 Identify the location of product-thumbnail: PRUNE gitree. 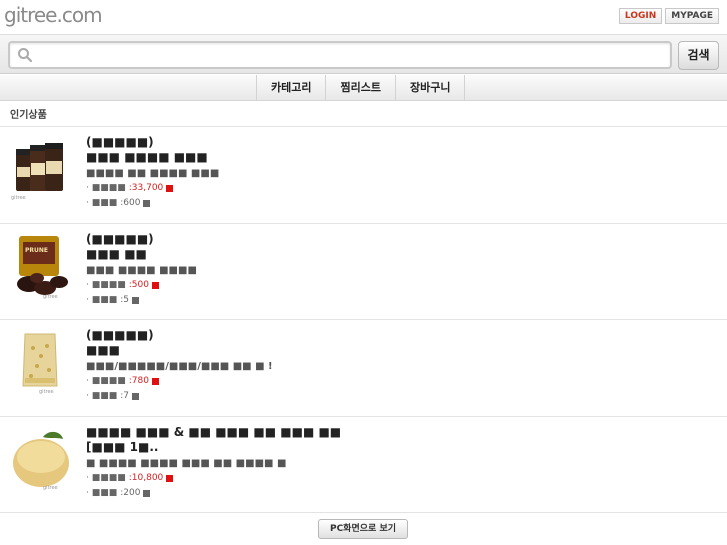
(42, 266).